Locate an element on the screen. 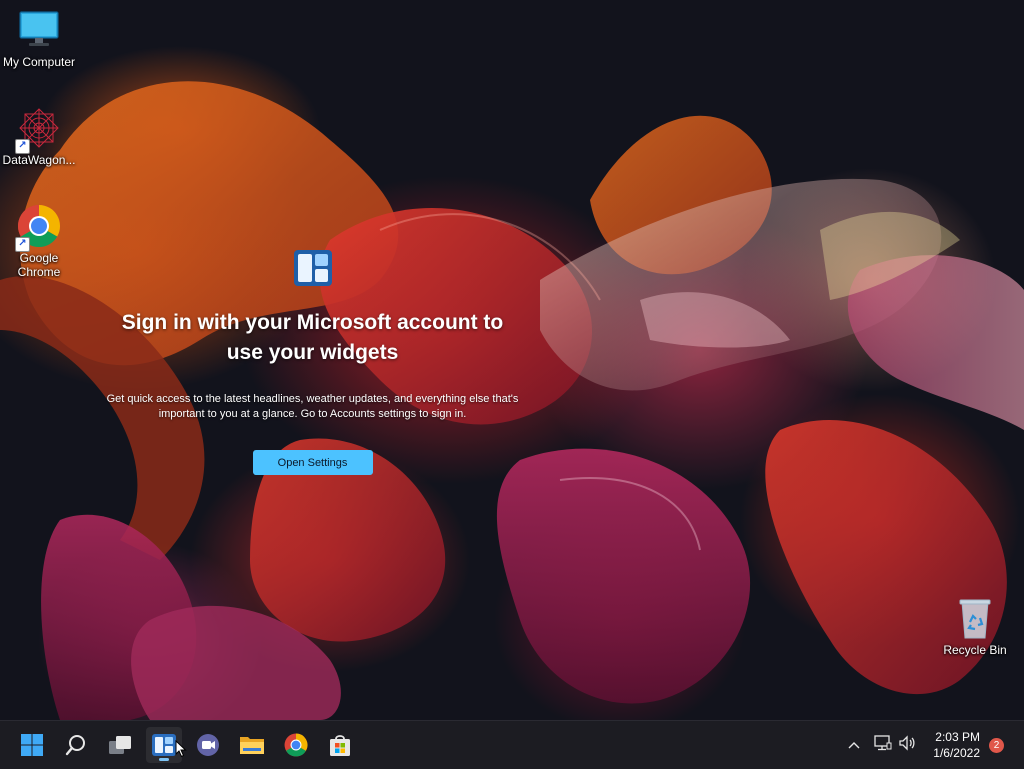  search-button is located at coordinates (76, 745).